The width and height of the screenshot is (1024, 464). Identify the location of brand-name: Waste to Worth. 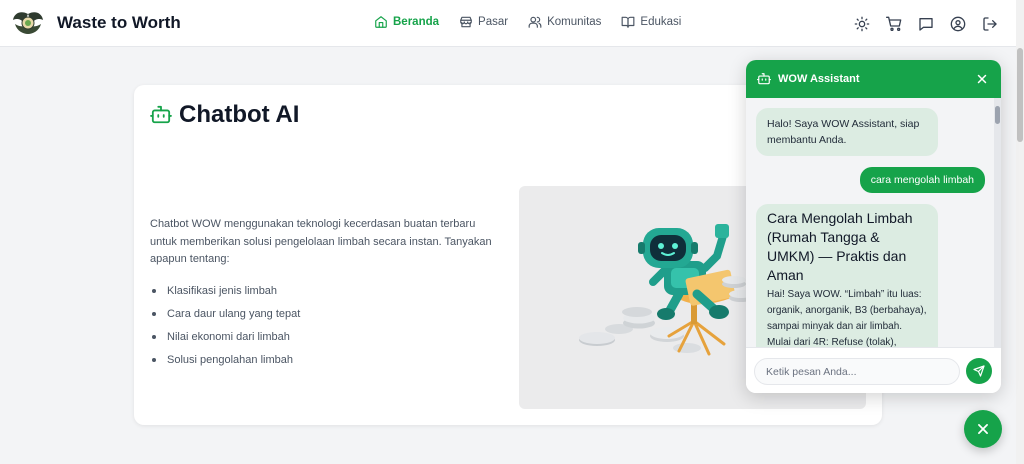
(119, 23).